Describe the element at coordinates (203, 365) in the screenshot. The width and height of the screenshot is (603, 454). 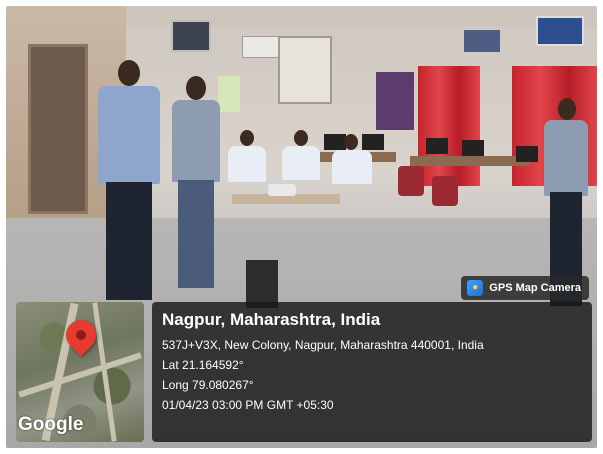
I see `latitude-line: Lat 21.164592°` at that location.